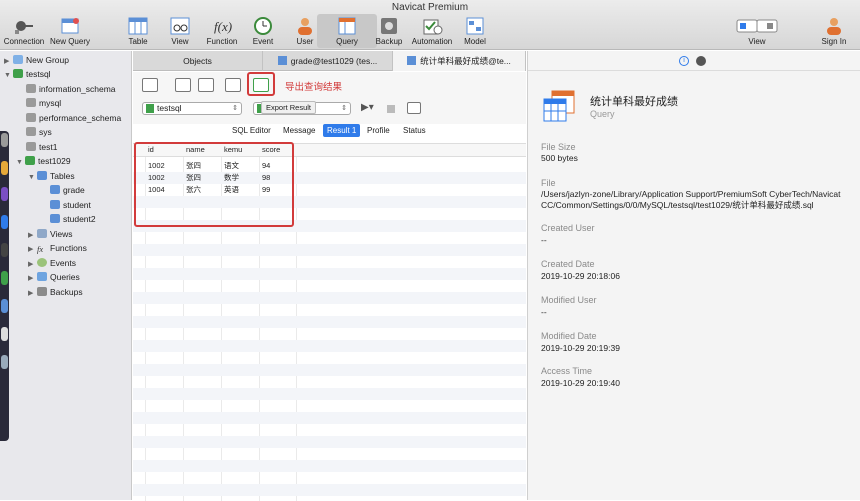  I want to click on sidebar-item-views: ▶ Views, so click(50, 234).